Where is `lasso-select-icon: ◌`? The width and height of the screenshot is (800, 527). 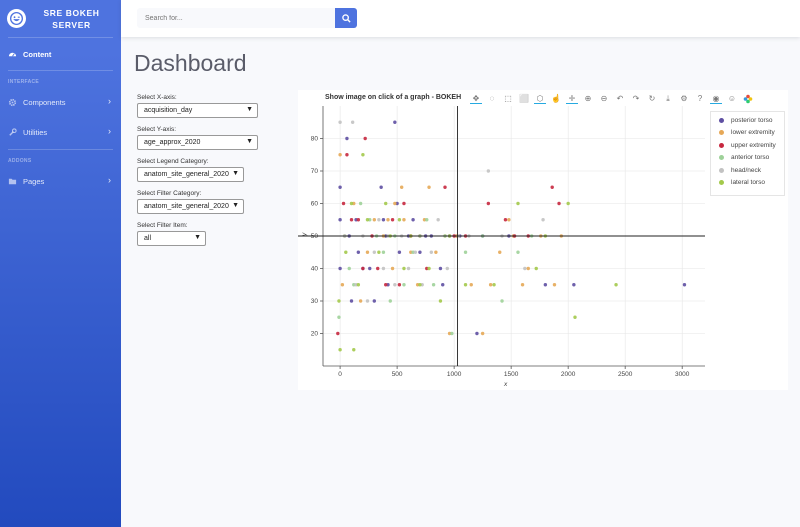
lasso-select-icon: ◌ is located at coordinates (492, 98).